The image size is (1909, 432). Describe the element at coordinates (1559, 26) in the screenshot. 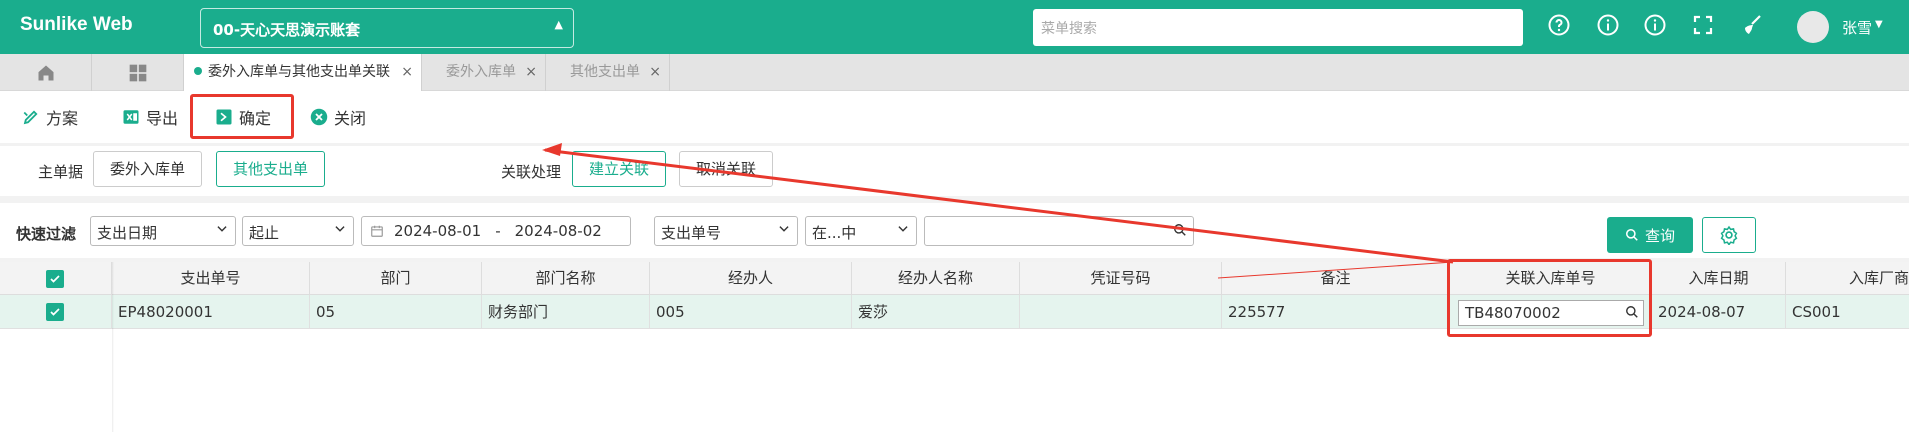

I see `help-icon` at that location.